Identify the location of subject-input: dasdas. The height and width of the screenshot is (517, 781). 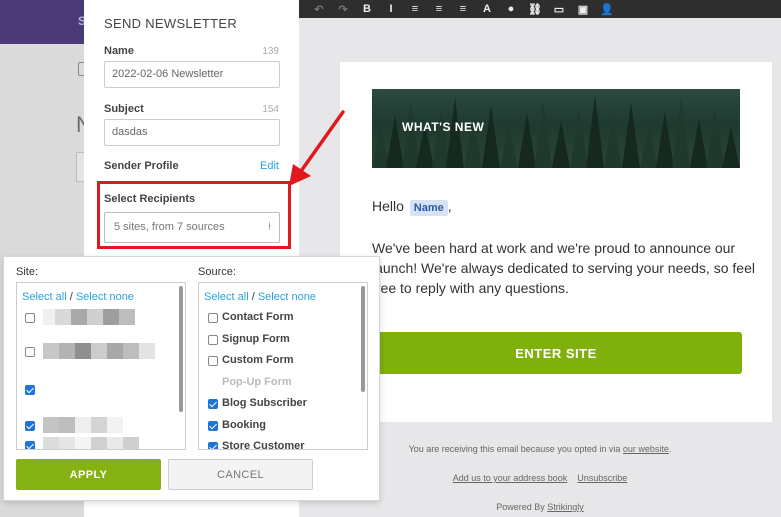
(192, 132).